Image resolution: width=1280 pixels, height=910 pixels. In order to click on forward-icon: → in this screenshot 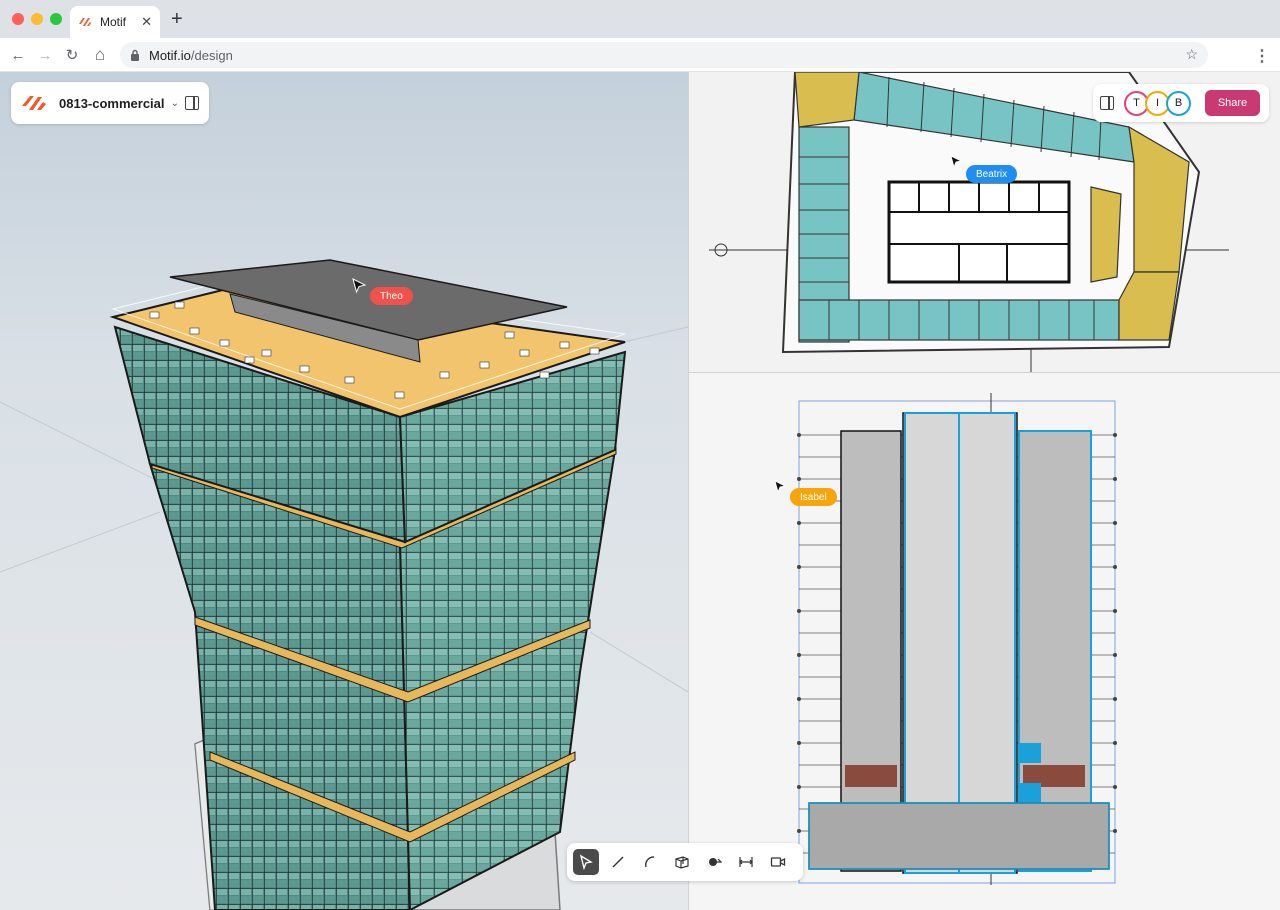, I will do `click(45, 55)`.